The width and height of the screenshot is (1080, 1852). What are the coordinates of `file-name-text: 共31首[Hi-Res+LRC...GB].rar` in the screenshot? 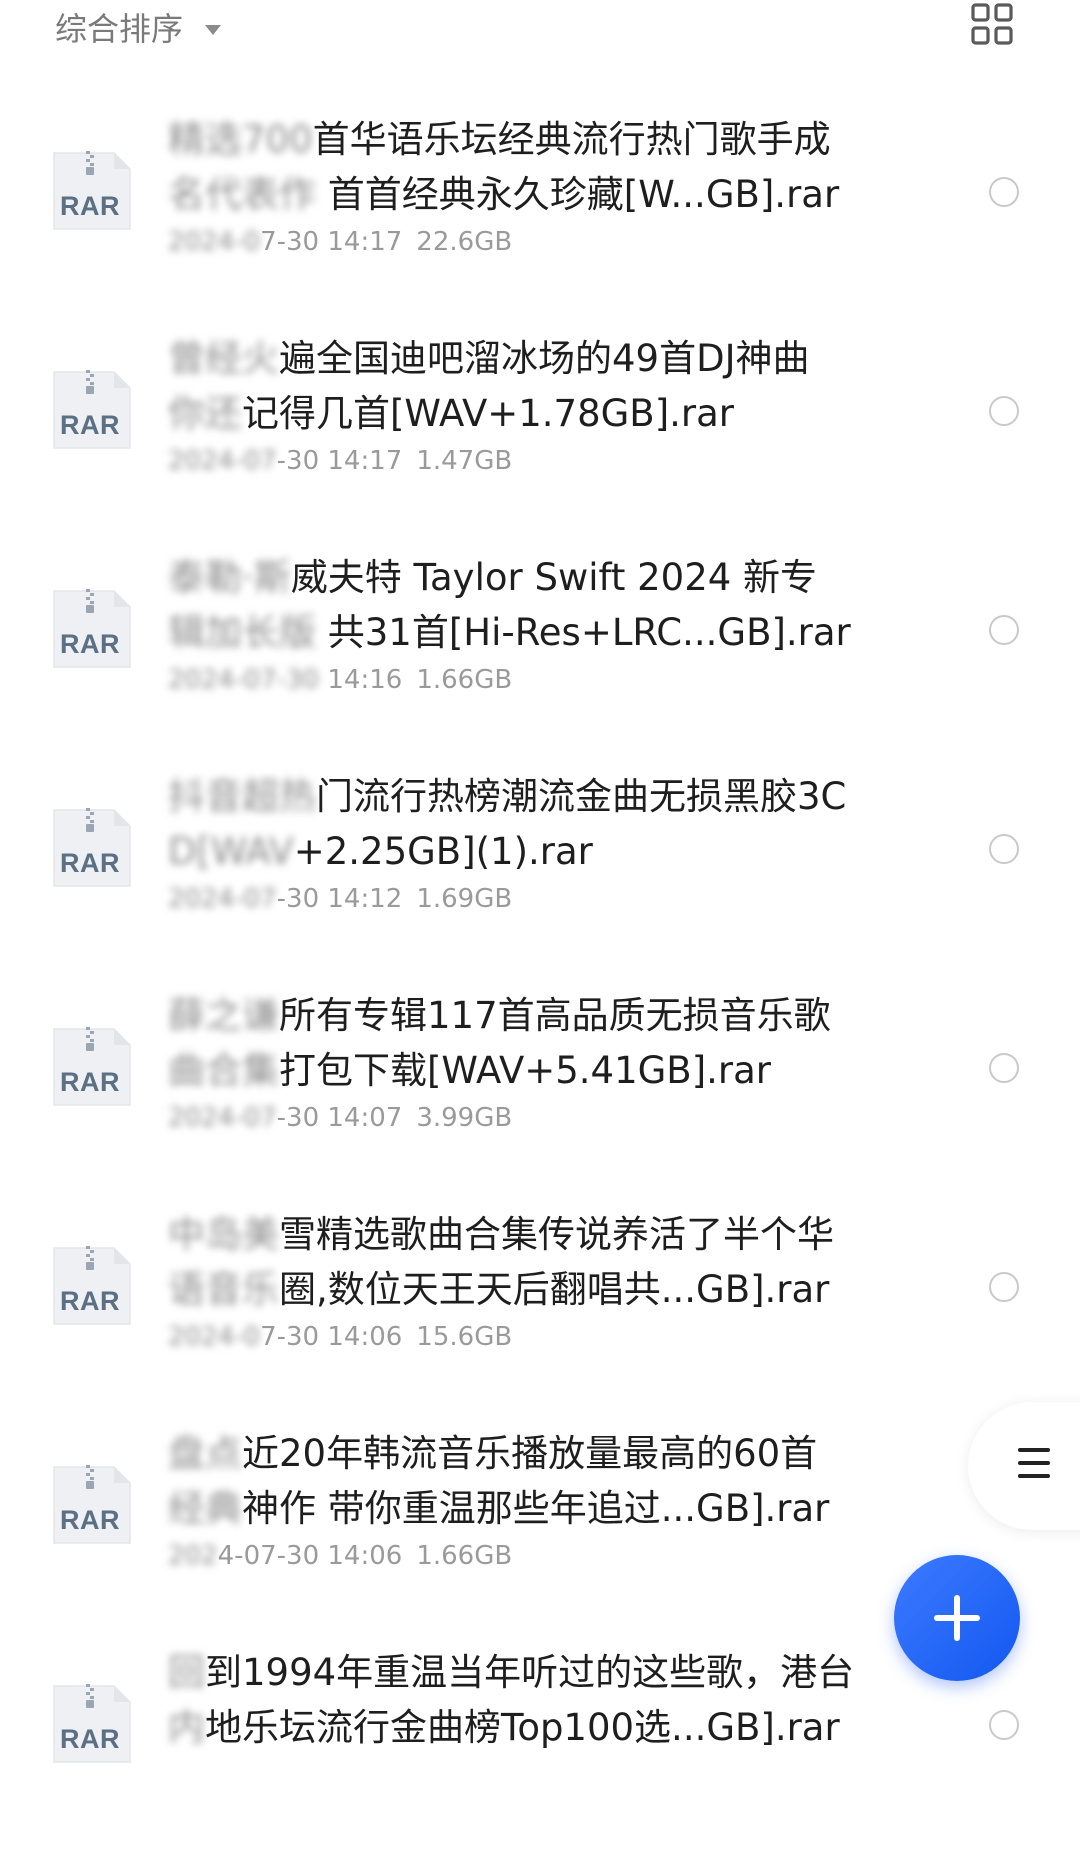 It's located at (583, 632).